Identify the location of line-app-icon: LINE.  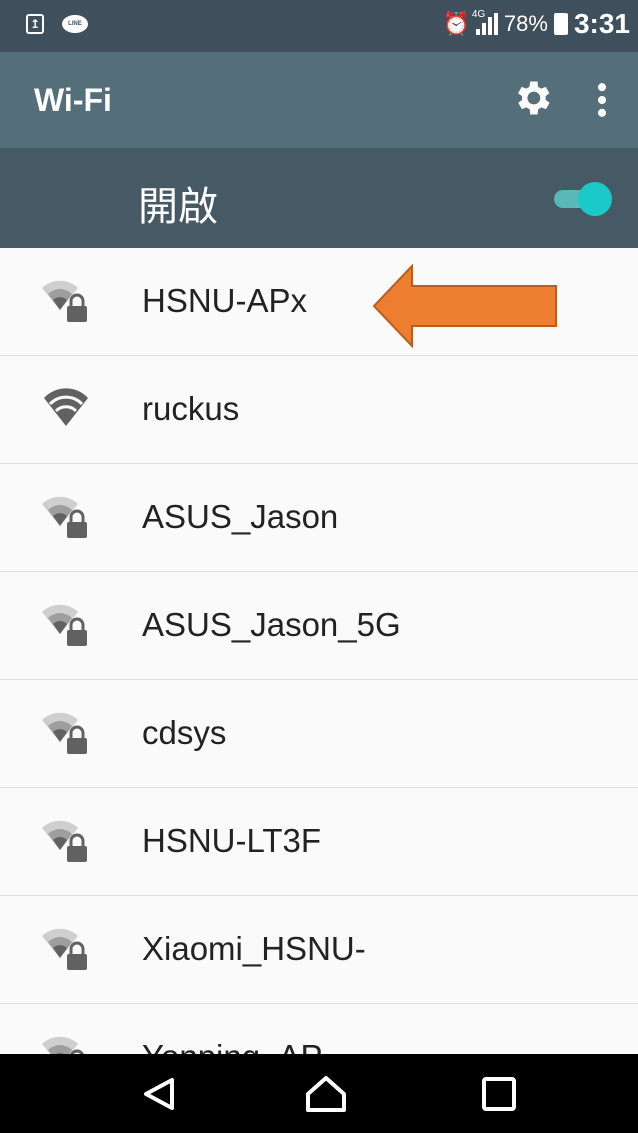
(75, 24).